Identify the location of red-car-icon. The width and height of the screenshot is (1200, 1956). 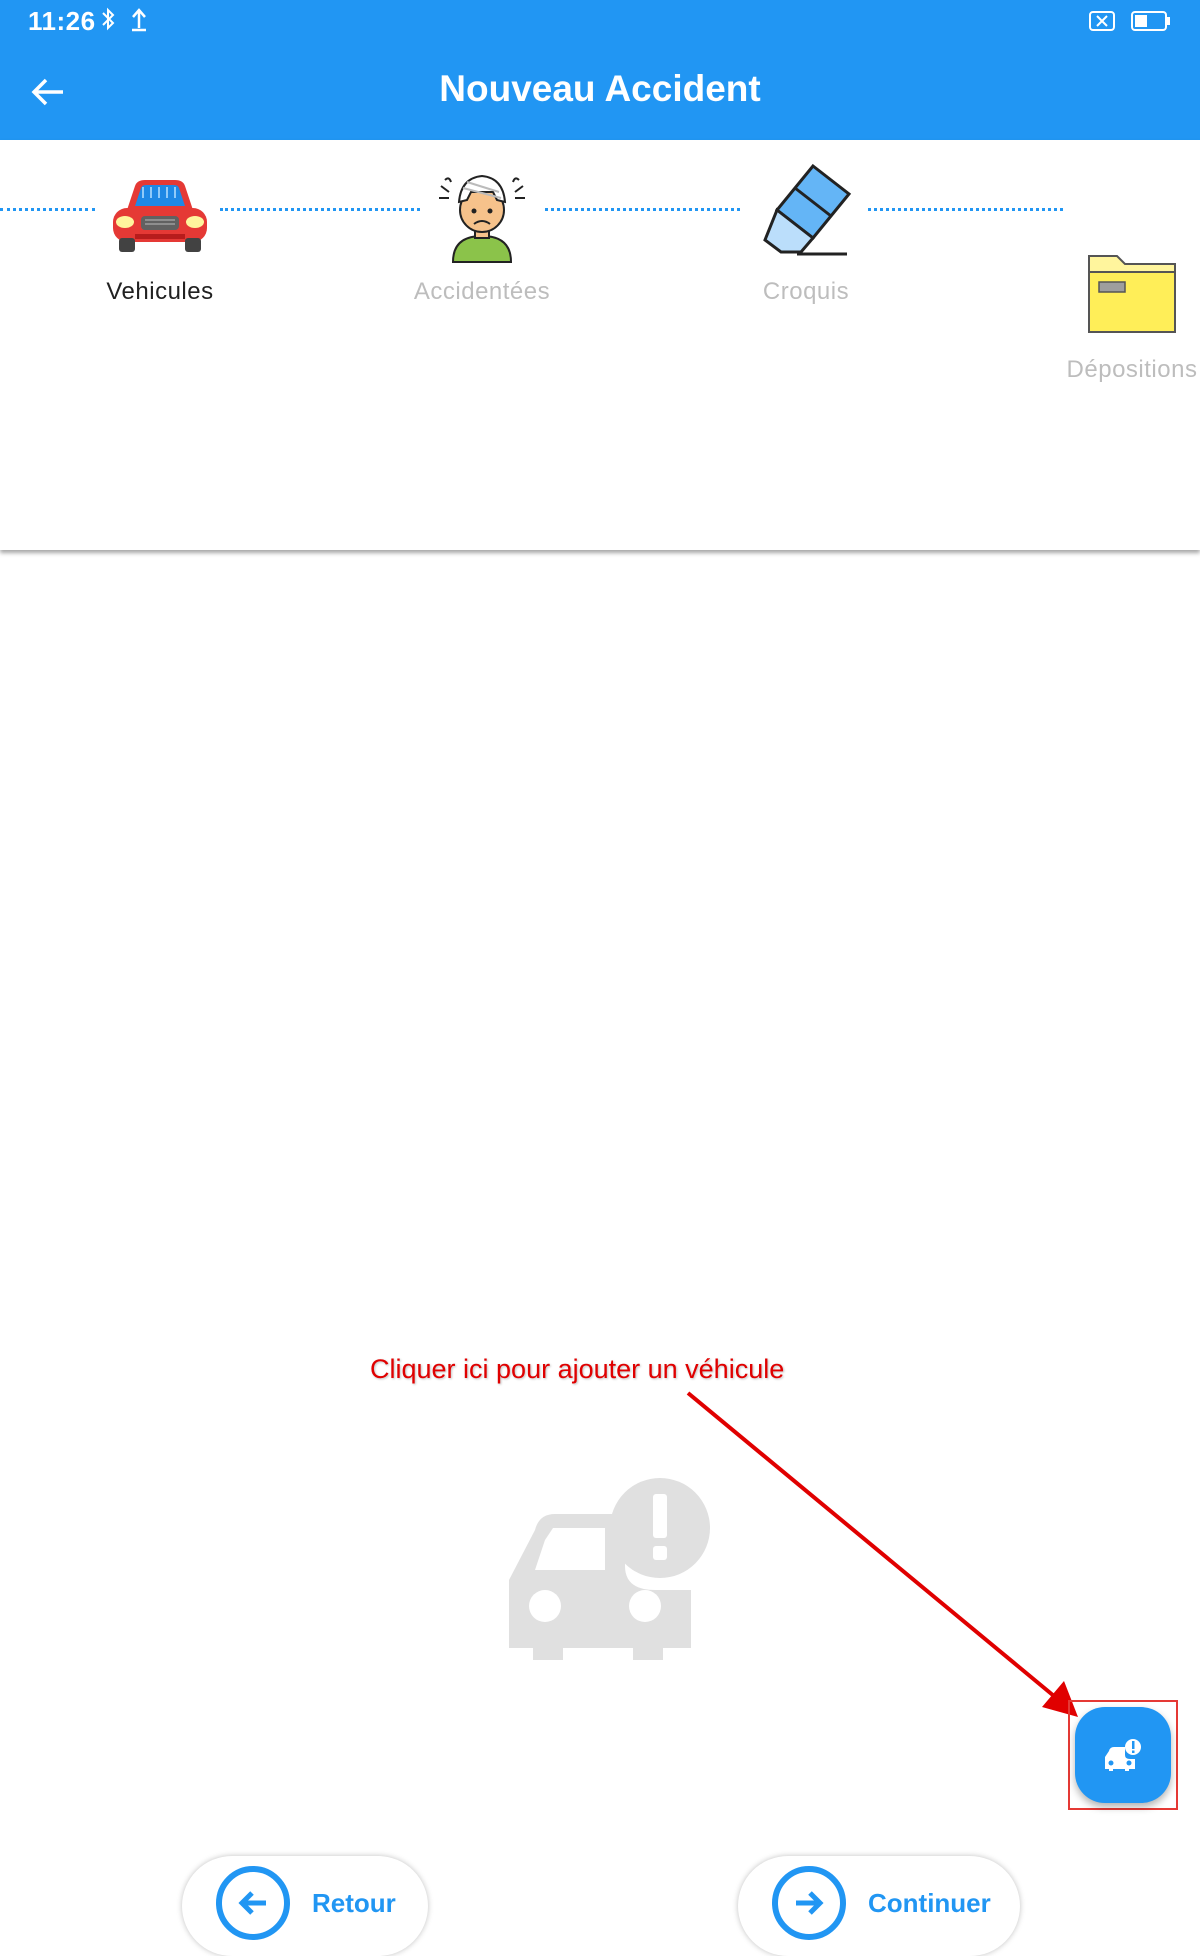
(160, 216).